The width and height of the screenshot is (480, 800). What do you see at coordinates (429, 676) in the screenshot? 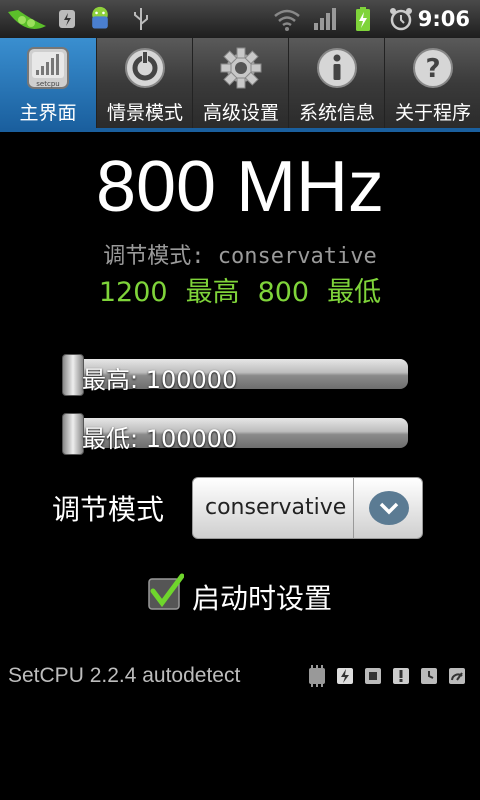
I see `chip-clock-icon` at bounding box center [429, 676].